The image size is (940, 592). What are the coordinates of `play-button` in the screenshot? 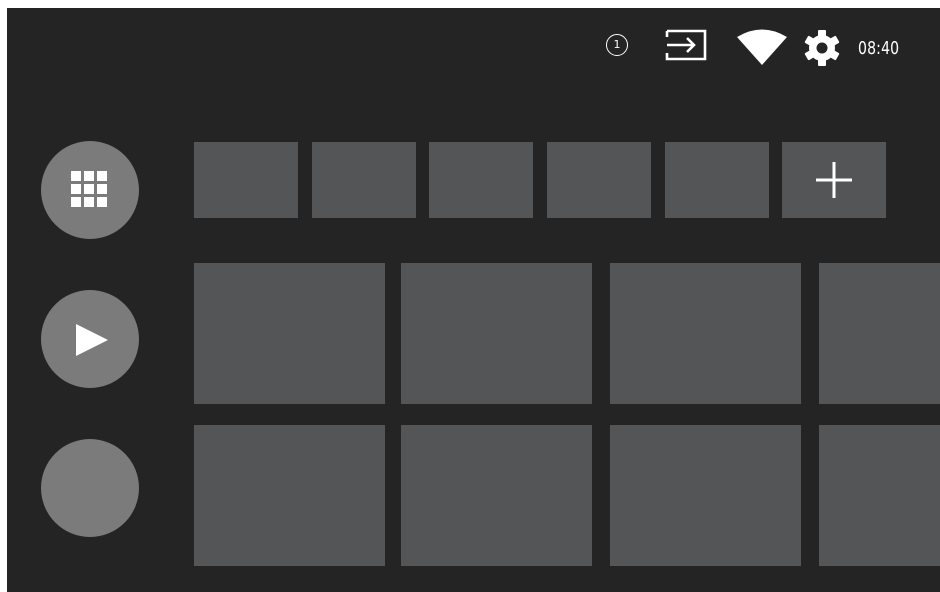 It's located at (90, 339).